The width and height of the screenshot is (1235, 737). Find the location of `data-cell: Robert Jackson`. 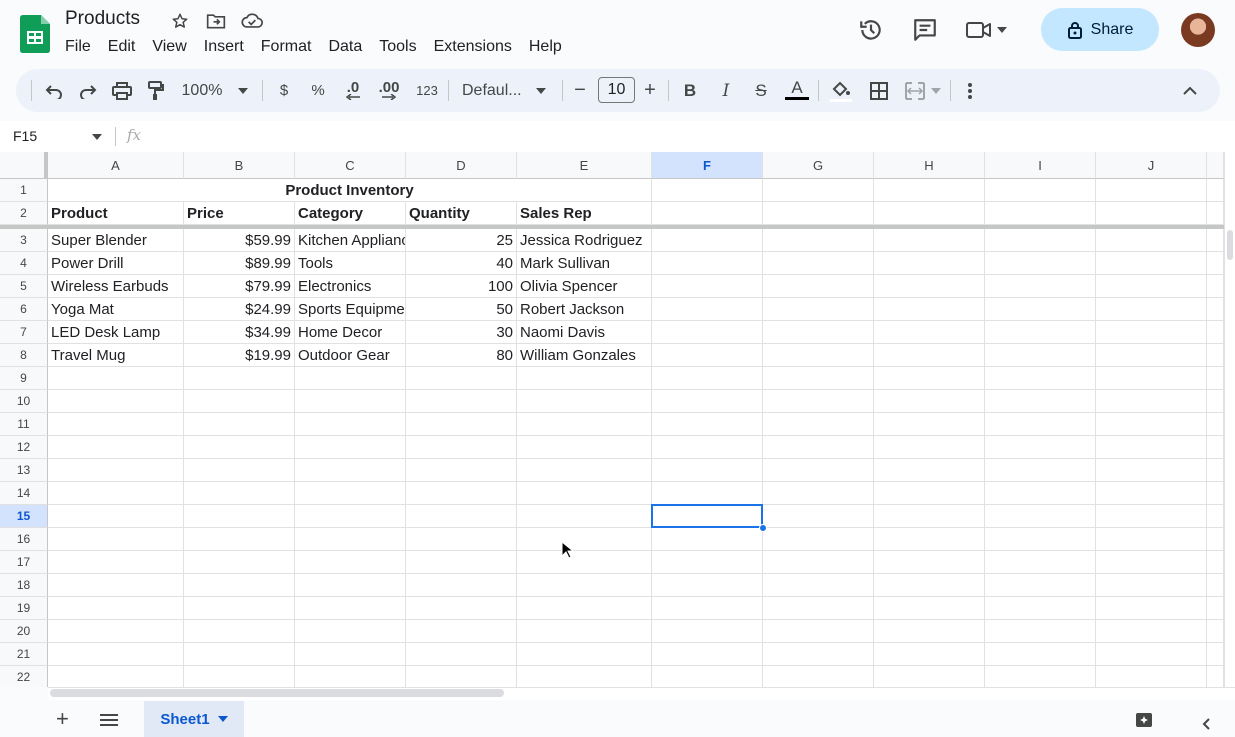

data-cell: Robert Jackson is located at coordinates (584, 309).